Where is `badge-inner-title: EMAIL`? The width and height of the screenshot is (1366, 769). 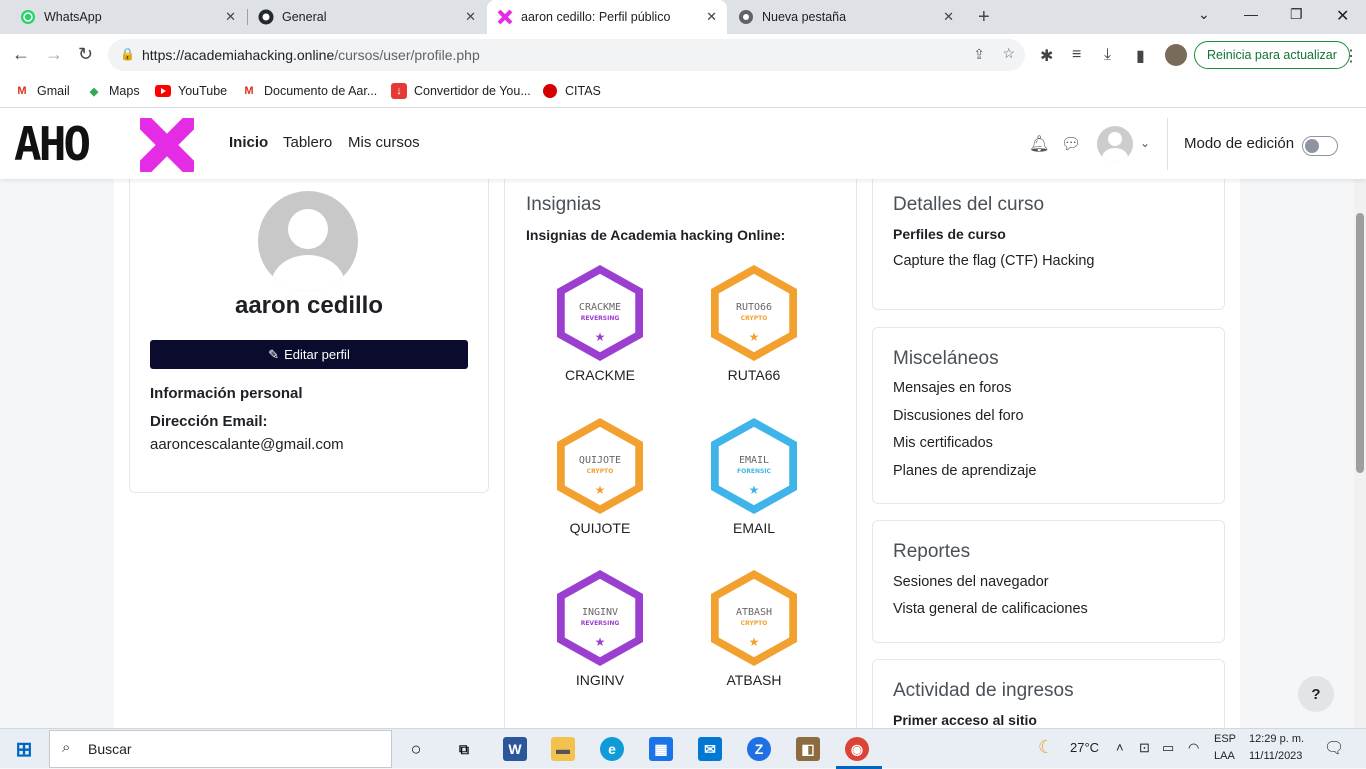
badge-inner-title: EMAIL is located at coordinates (754, 460).